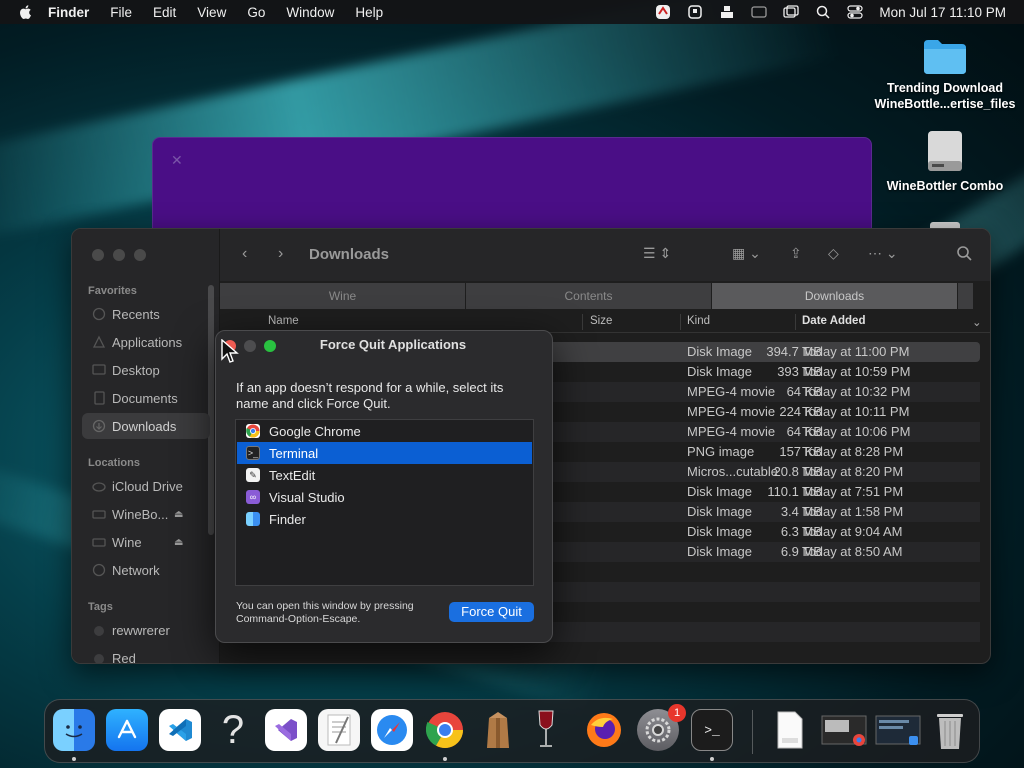 Image resolution: width=1024 pixels, height=768 pixels. I want to click on window-icon, so click(791, 12).